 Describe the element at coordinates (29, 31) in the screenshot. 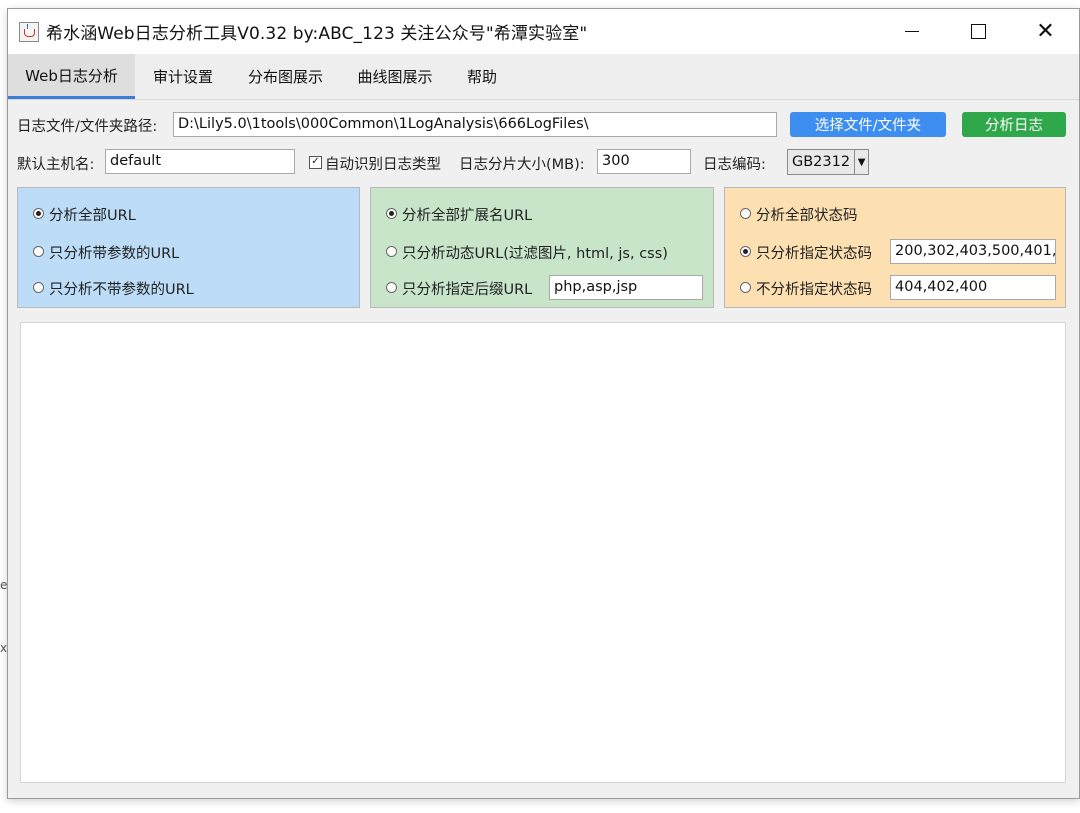

I see `java-app-icon` at that location.